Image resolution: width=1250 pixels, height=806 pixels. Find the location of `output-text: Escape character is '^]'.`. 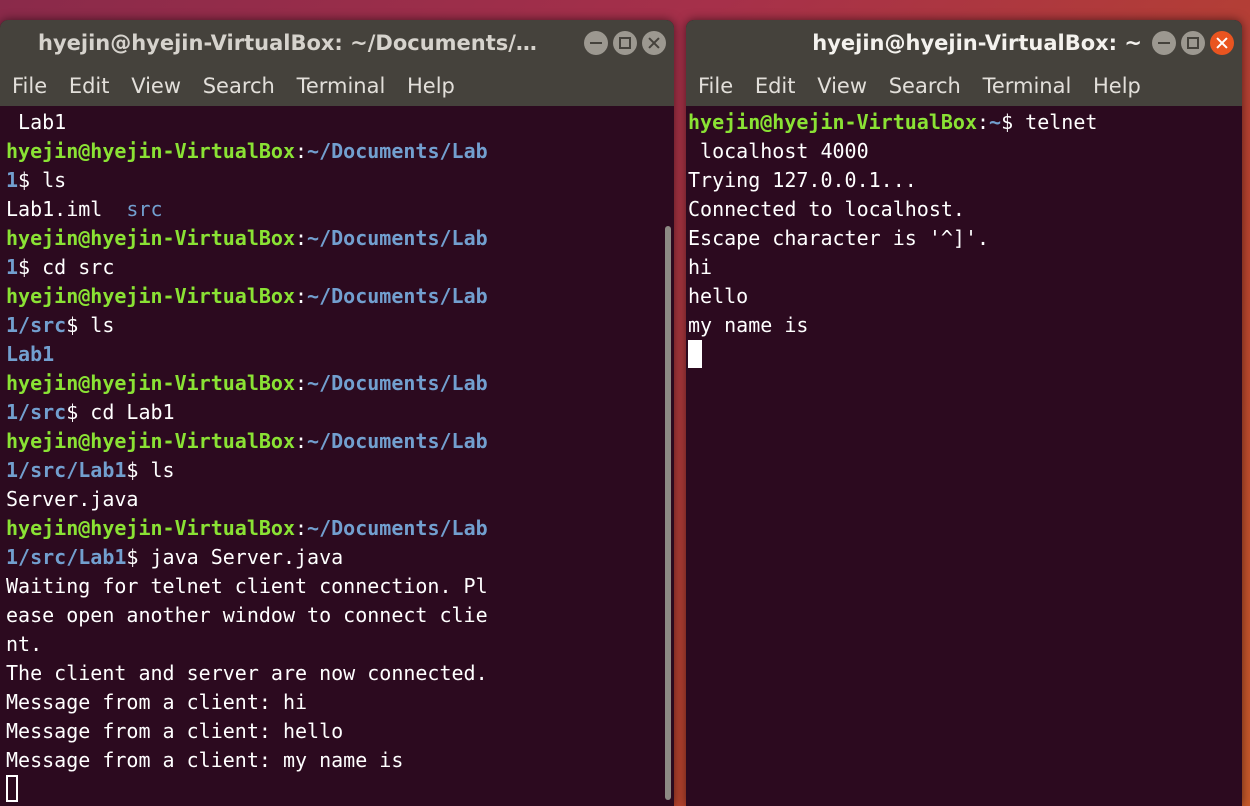

output-text: Escape character is '^]'. is located at coordinates (839, 238).